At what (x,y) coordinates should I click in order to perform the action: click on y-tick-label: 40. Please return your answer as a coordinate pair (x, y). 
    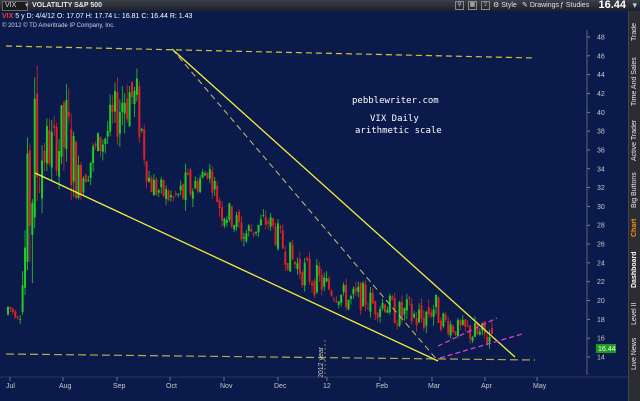
    Looking at the image, I should click on (601, 113).